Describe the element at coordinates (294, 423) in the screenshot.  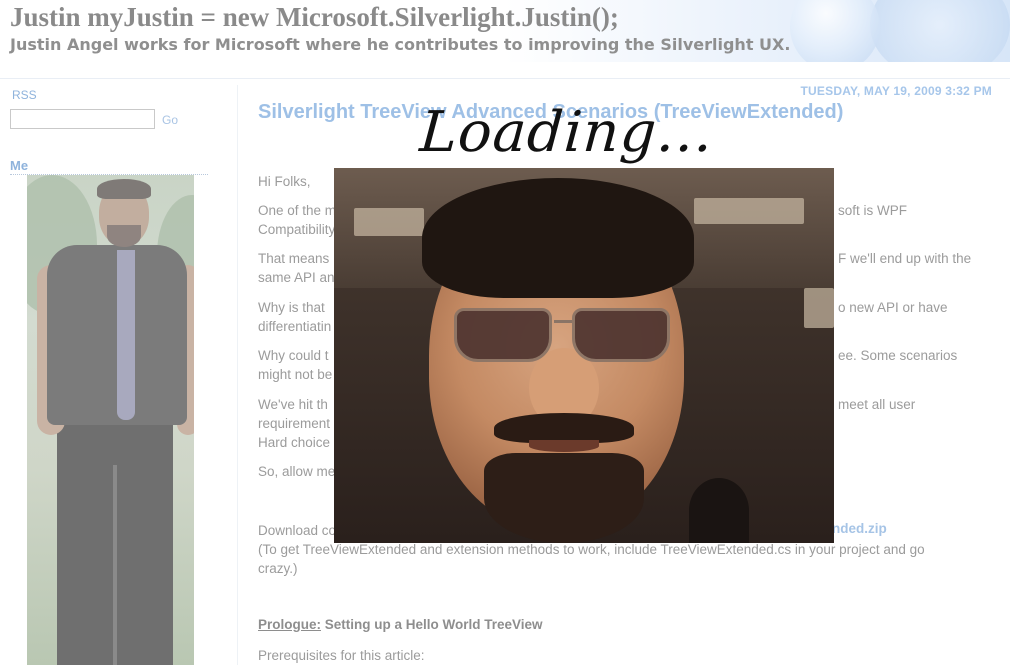
I see `post-paragraph-5-line2: requirement` at that location.